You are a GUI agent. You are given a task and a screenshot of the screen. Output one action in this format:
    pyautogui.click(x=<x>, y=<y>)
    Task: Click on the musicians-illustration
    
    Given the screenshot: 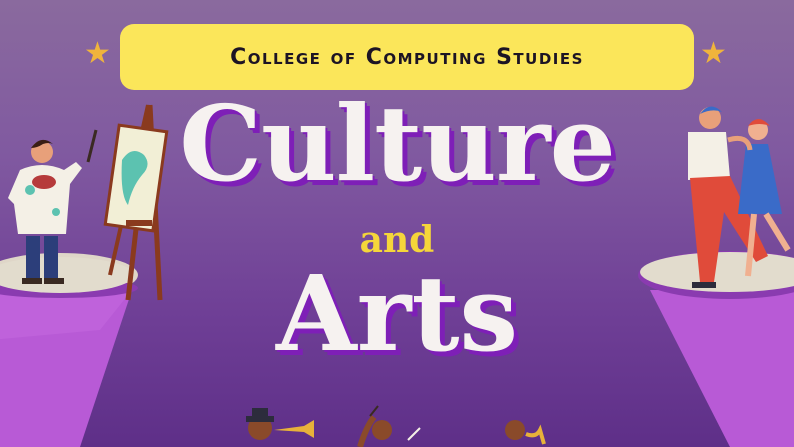 What is the action you would take?
    pyautogui.click(x=396, y=426)
    